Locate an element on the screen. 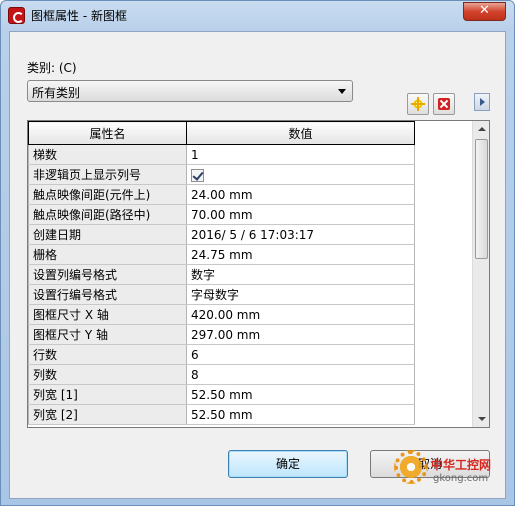  property-name-cell: 列宽 [1] is located at coordinates (107, 394).